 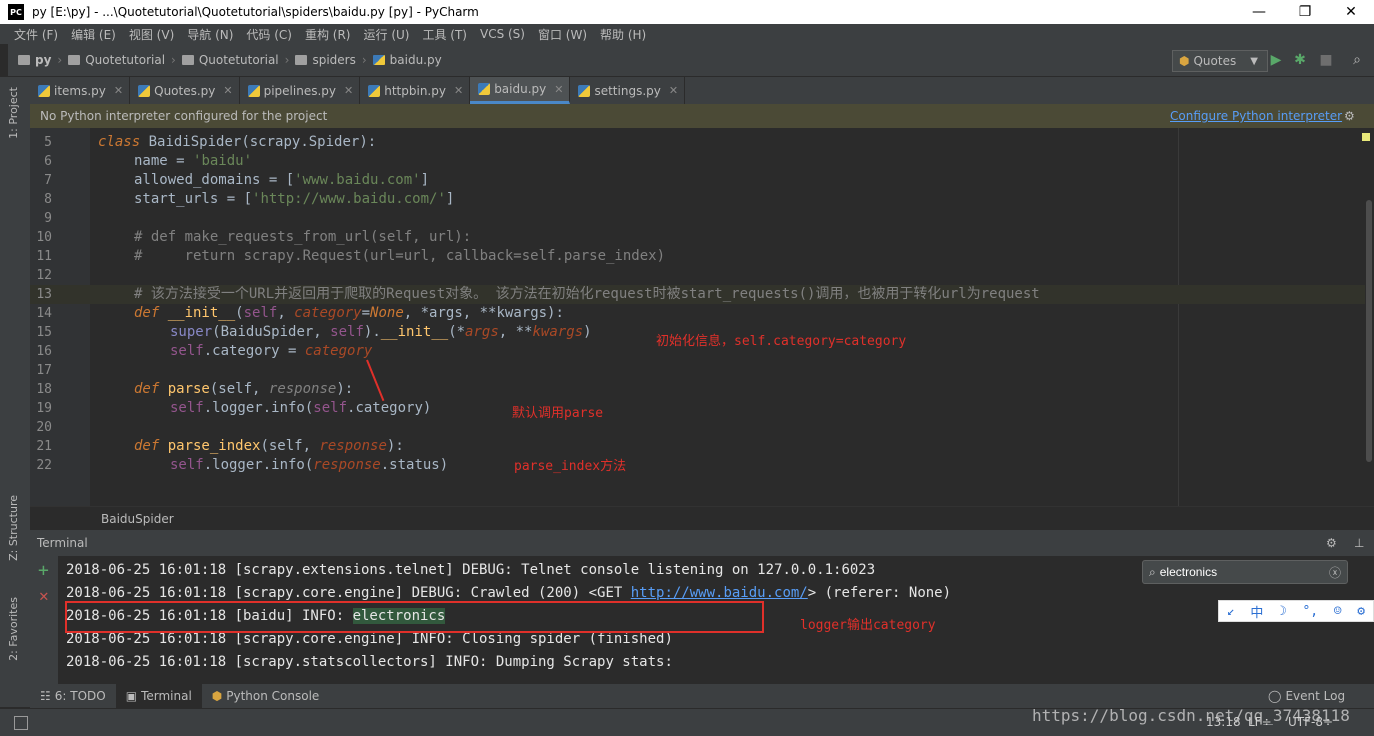 What do you see at coordinates (235, 60) in the screenshot?
I see `breadcrumb-quotetutorial-inner: Quotetutorial ›` at bounding box center [235, 60].